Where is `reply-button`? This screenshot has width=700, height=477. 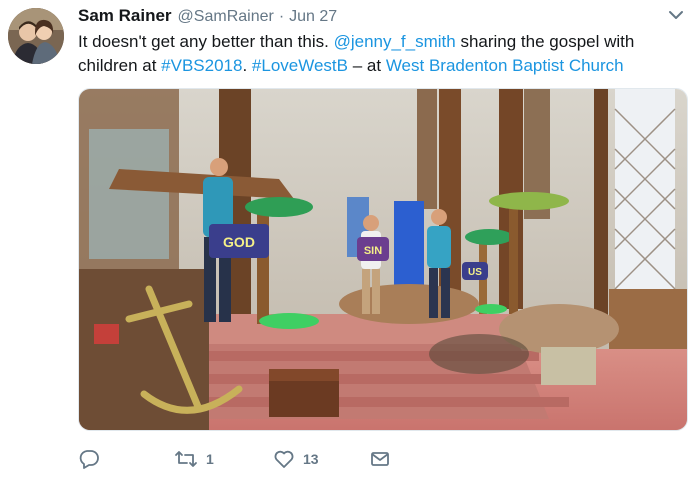 reply-button is located at coordinates (89, 459).